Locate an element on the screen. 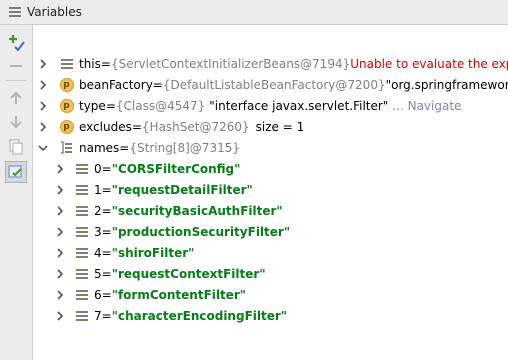 This screenshot has width=508, height=360. navigate-link: ... Navigate is located at coordinates (426, 106).